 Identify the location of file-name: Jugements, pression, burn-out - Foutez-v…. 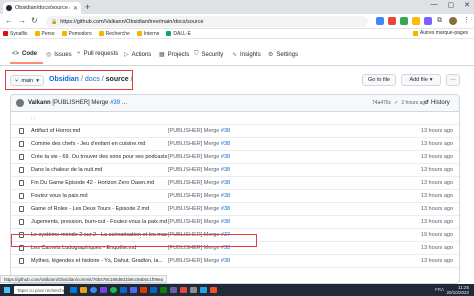
(99, 222).